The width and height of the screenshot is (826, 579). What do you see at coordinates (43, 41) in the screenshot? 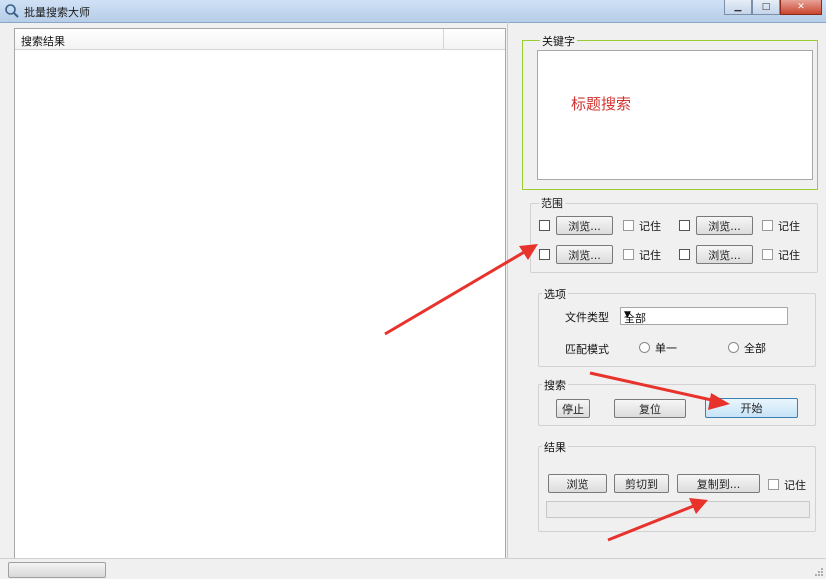
I see `results-header-label: 搜索结果` at bounding box center [43, 41].